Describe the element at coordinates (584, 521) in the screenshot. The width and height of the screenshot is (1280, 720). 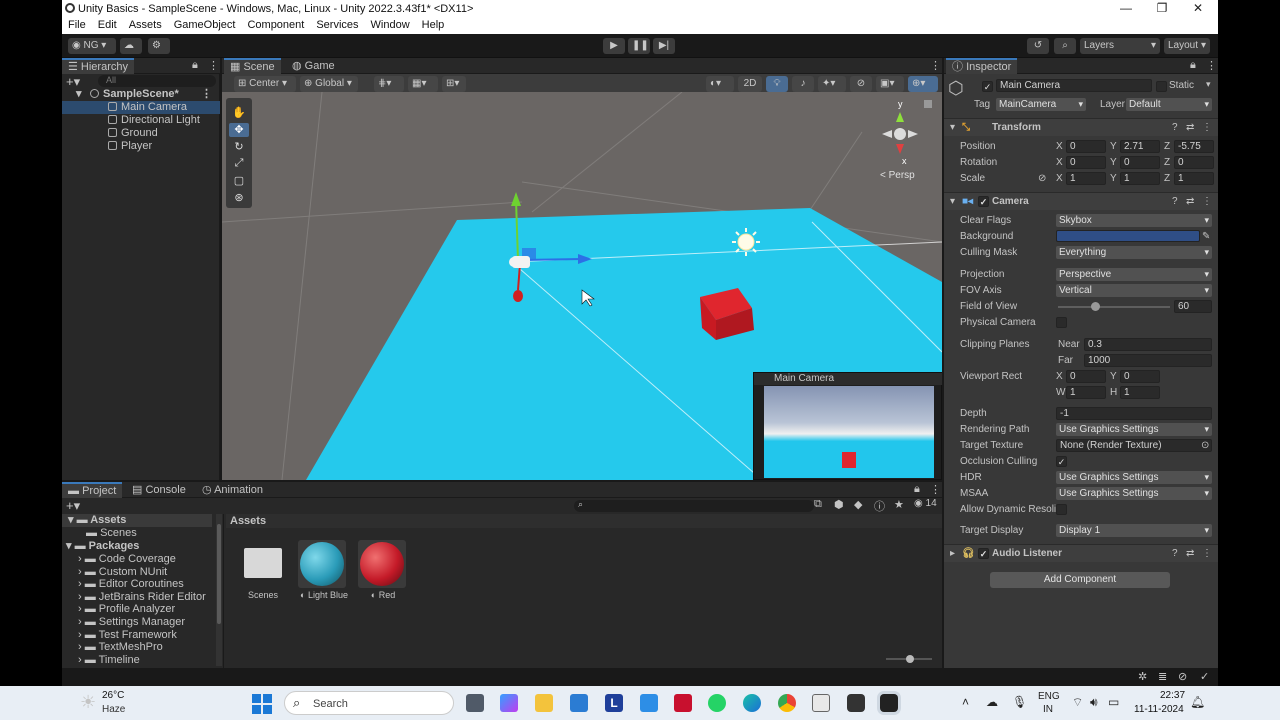
I see `breadcrumb: Assets` at that location.